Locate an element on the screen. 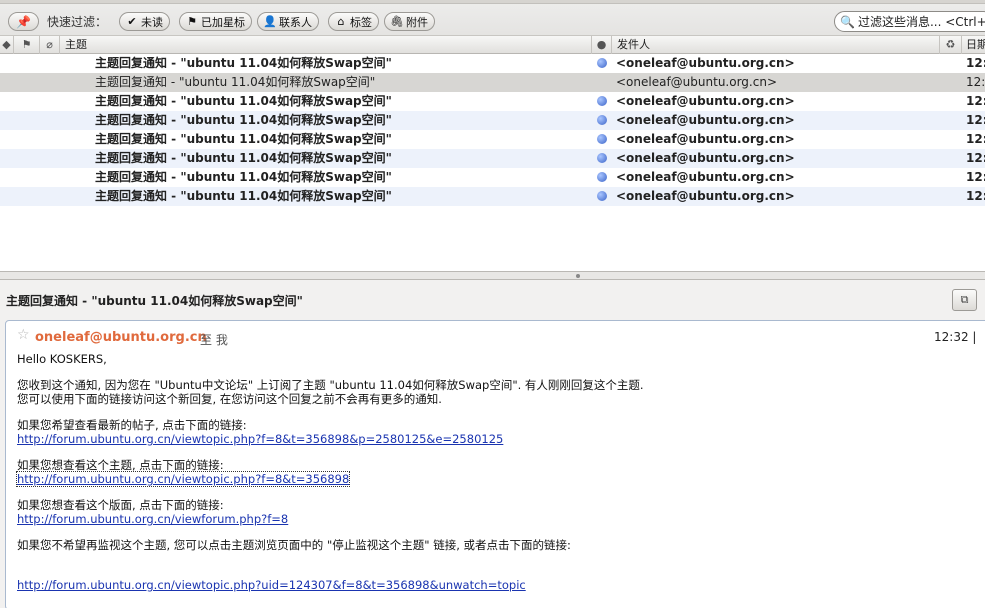  flag-column-icon: ⚑ is located at coordinates (26, 44).